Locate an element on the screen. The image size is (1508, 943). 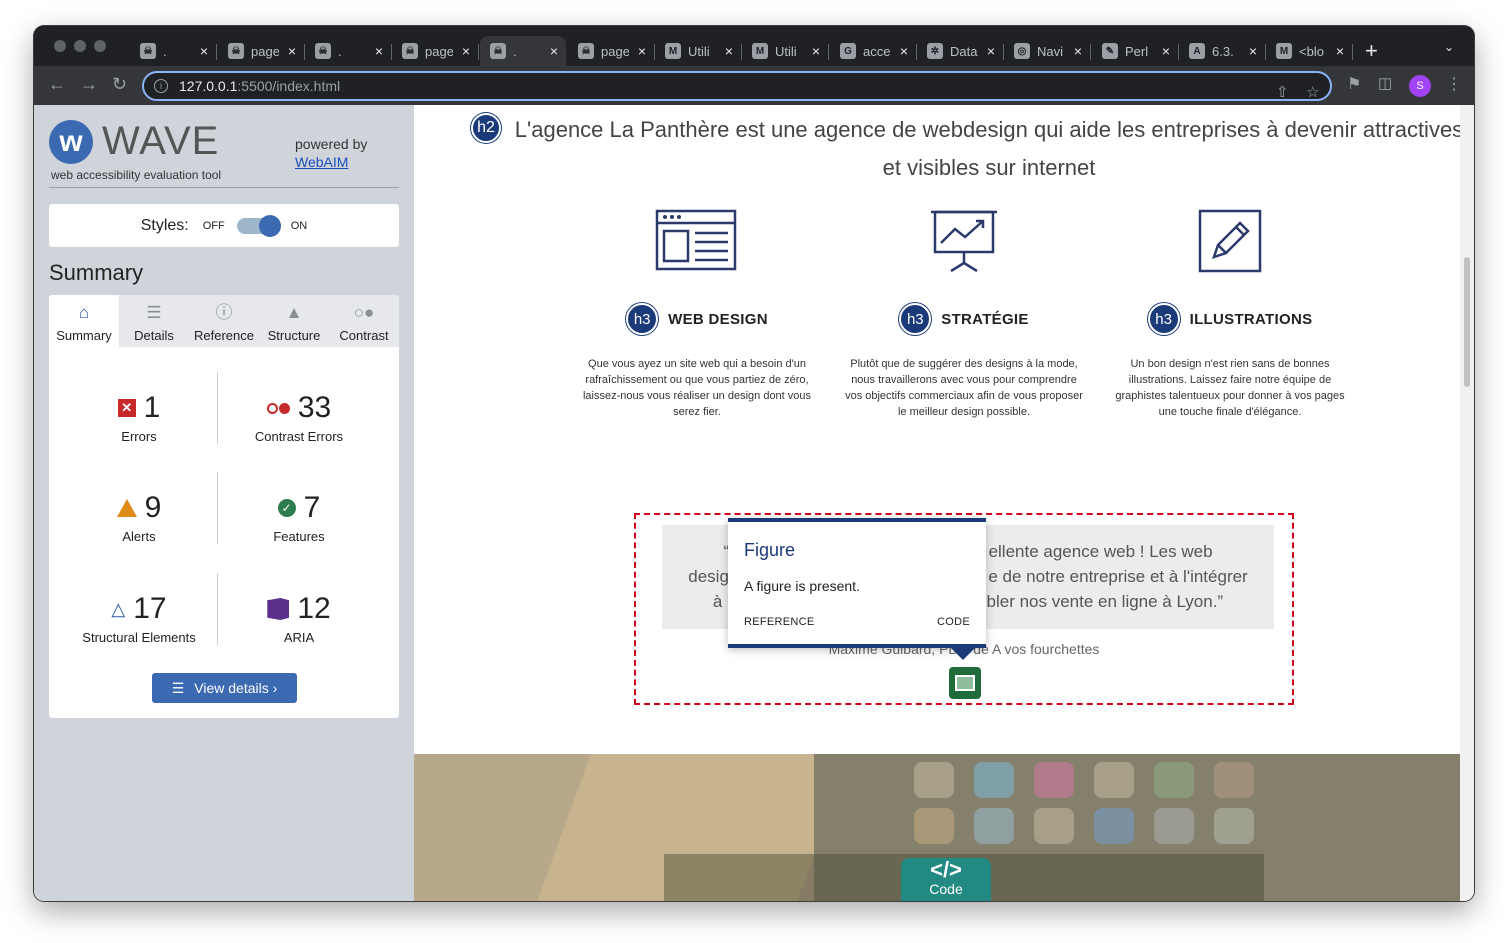
browser-tab: A 6.3. × is located at coordinates (1222, 51).